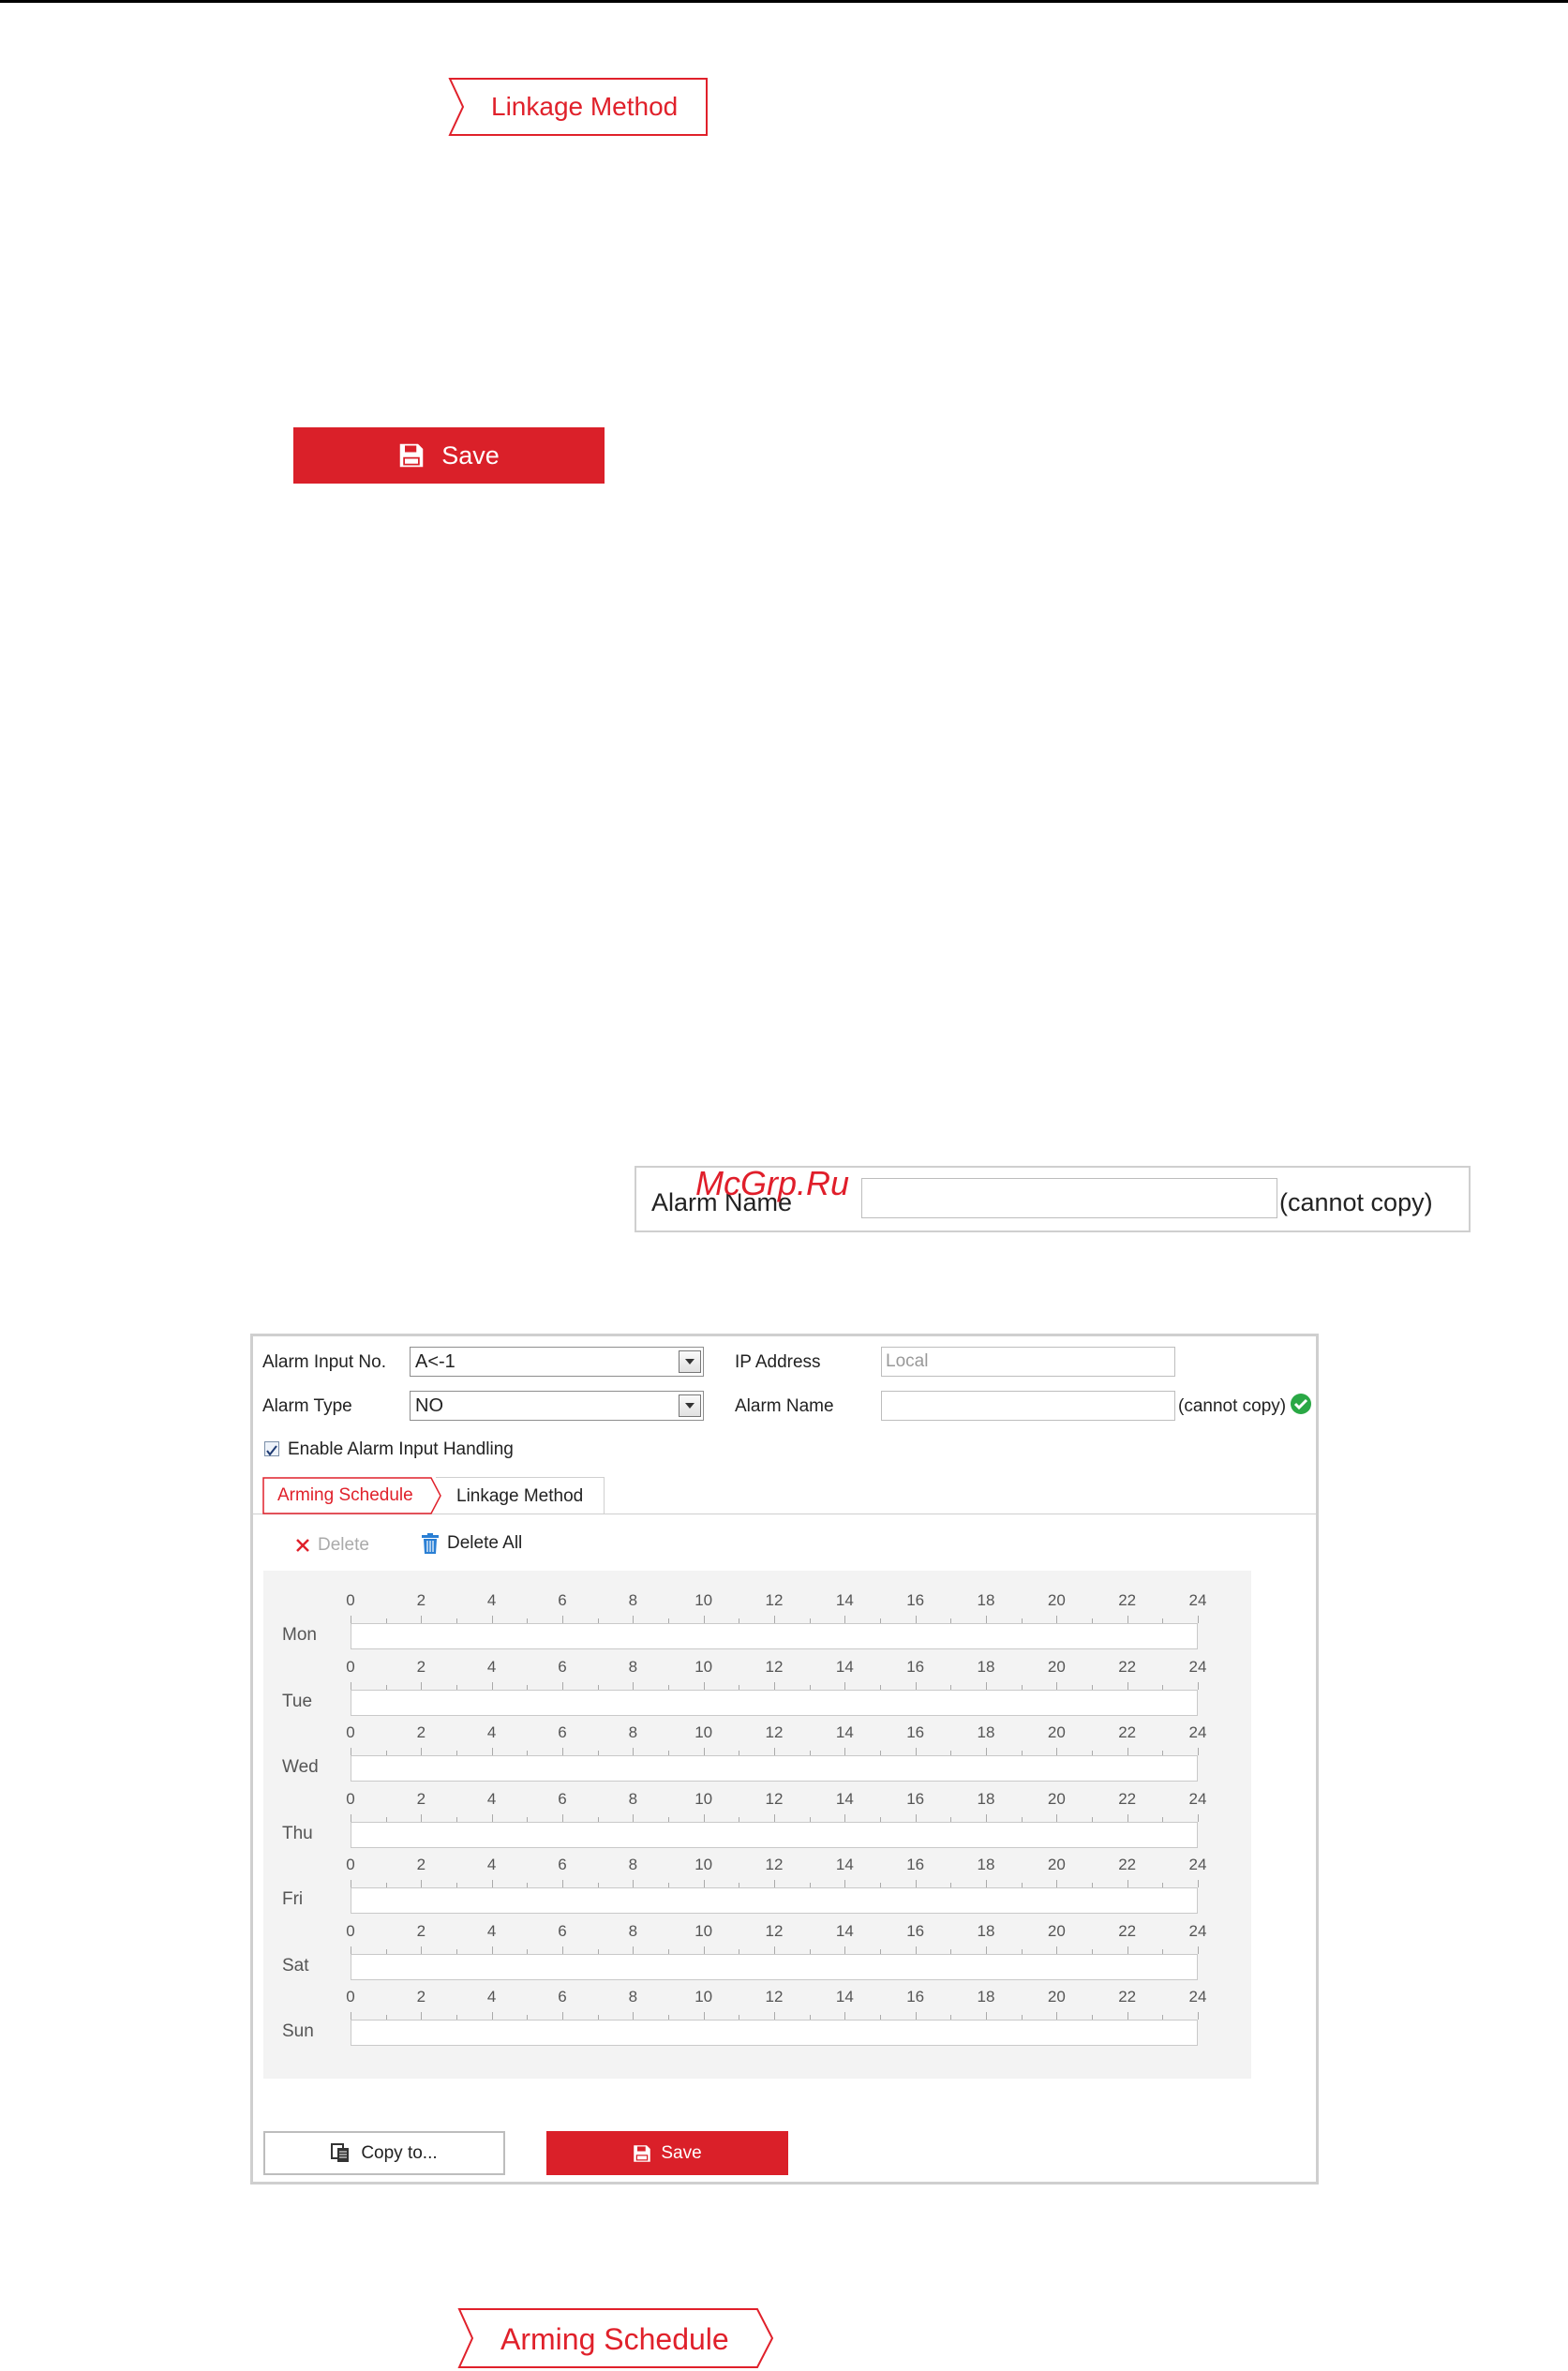  Describe the element at coordinates (986, 1600) in the screenshot. I see `hour-tick-label: 18` at that location.